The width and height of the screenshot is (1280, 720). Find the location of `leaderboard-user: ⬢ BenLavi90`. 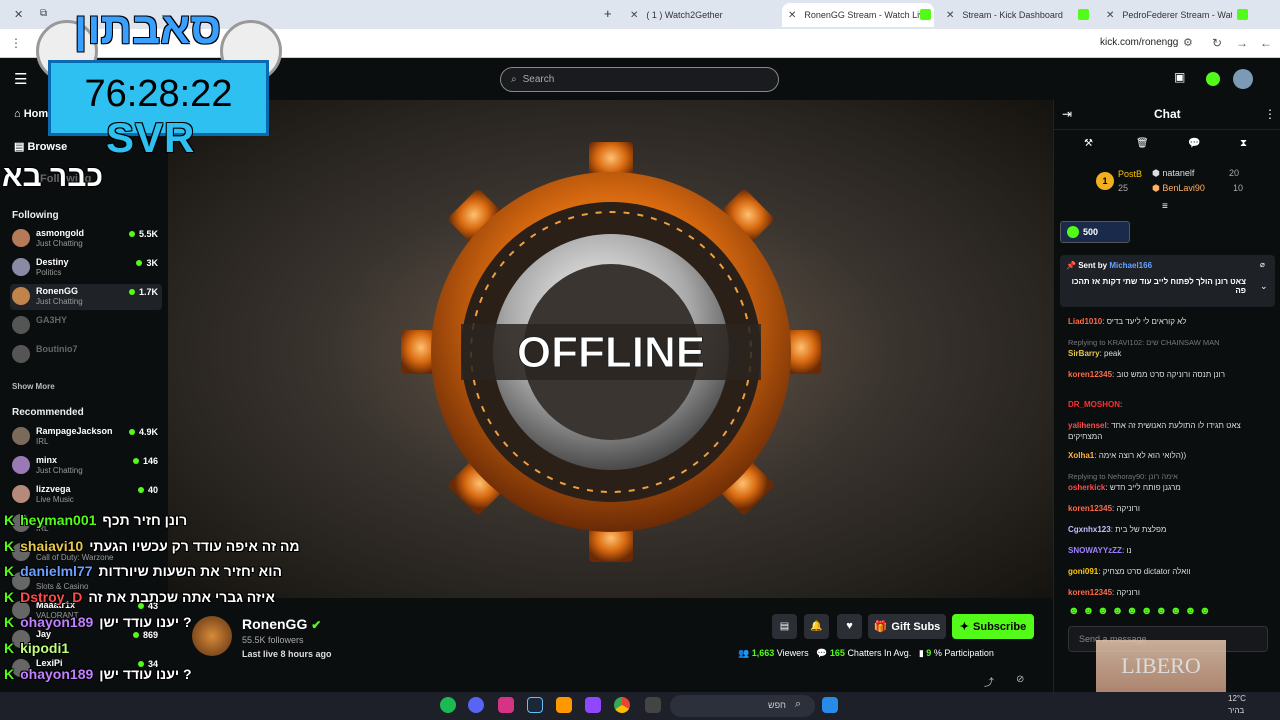

leaderboard-user: ⬢ BenLavi90 is located at coordinates (1178, 188).